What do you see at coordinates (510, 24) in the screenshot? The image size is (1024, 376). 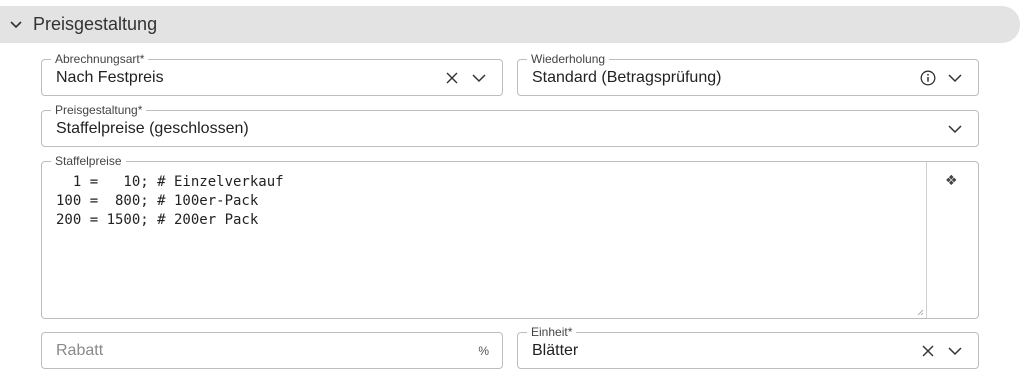 I see `section-header-preisgestaltung: Preisgestaltung` at bounding box center [510, 24].